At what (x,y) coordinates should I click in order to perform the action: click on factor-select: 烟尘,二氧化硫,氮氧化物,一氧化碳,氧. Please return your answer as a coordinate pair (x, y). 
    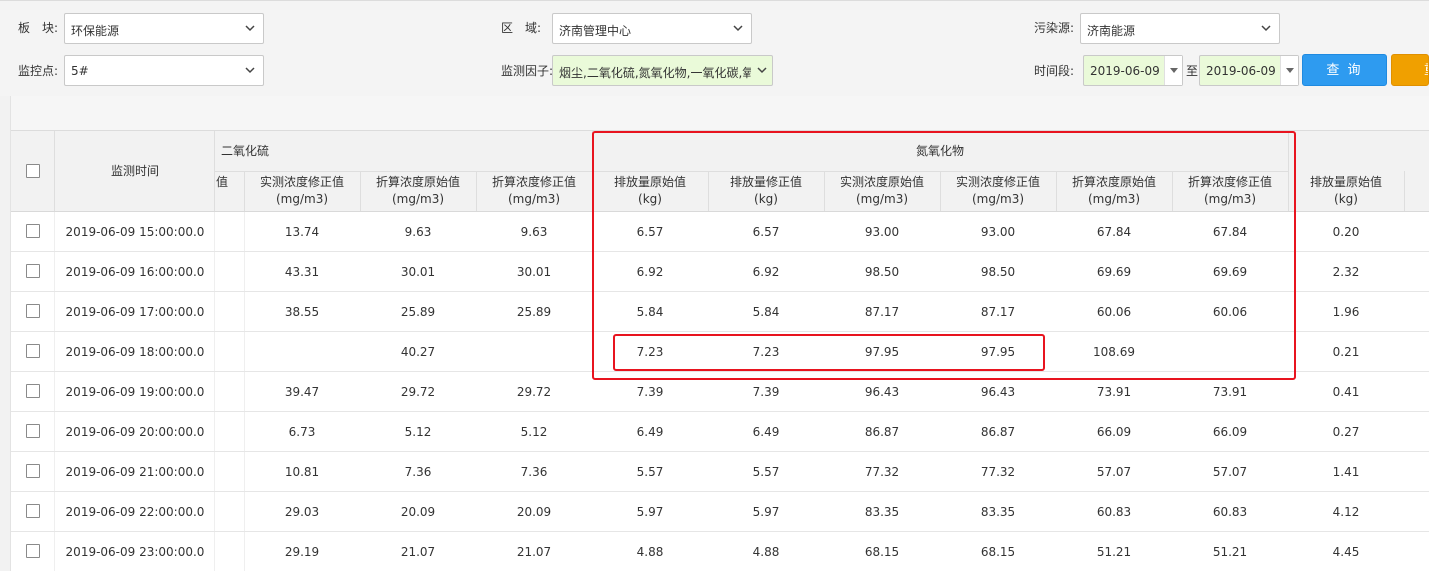
    Looking at the image, I should click on (662, 70).